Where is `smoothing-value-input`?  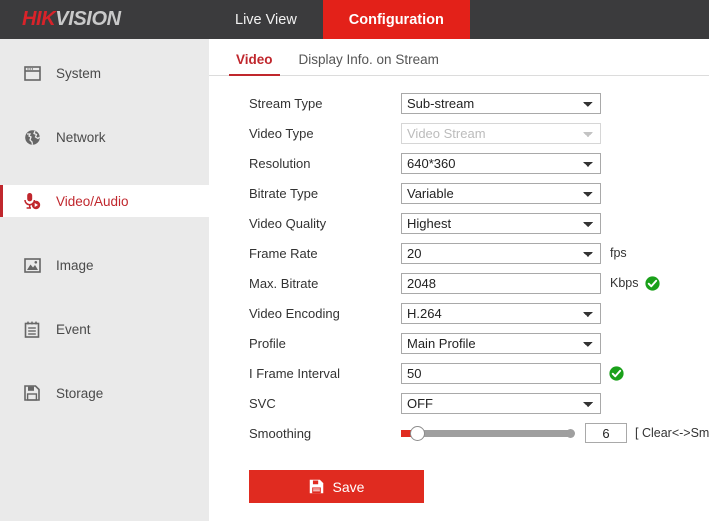 smoothing-value-input is located at coordinates (606, 433).